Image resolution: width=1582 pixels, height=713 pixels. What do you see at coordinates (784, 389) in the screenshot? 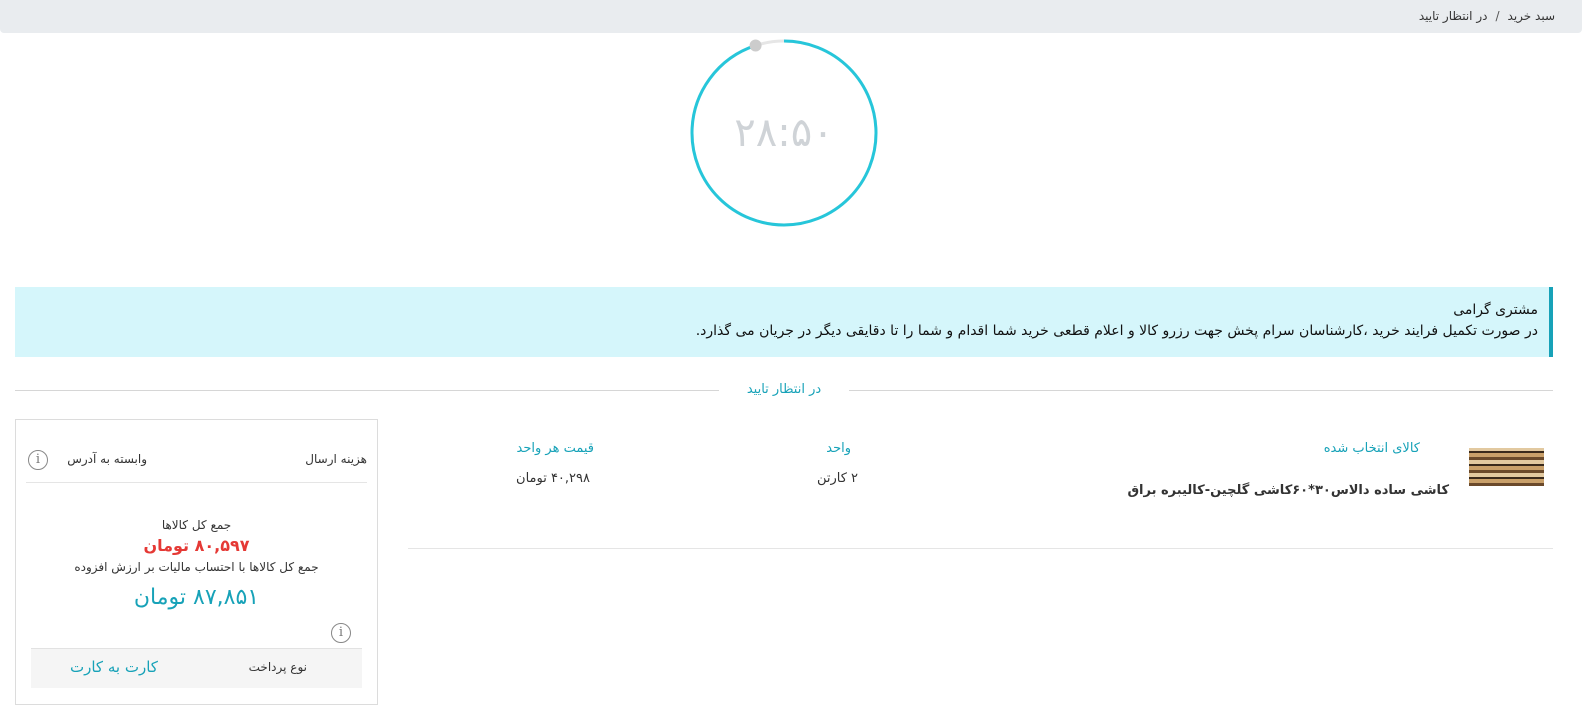
I see `section-title: در انتظار تایید` at bounding box center [784, 389].